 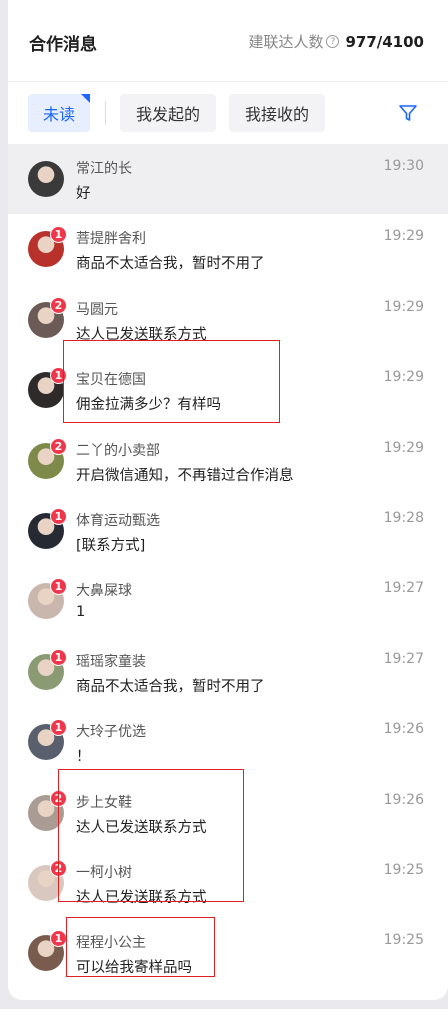 What do you see at coordinates (118, 520) in the screenshot?
I see `contact-name: 体育运动甄选` at bounding box center [118, 520].